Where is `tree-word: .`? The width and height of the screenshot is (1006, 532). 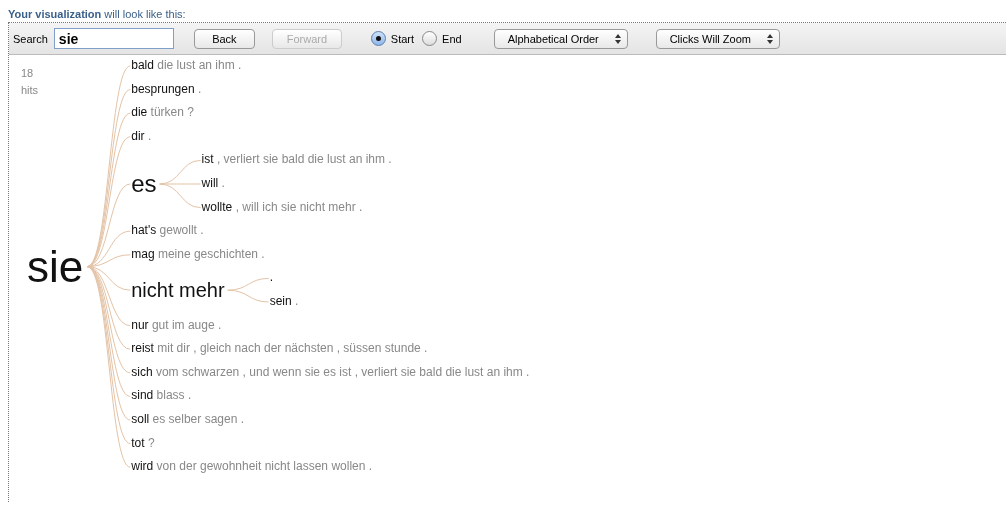 tree-word: . is located at coordinates (271, 278).